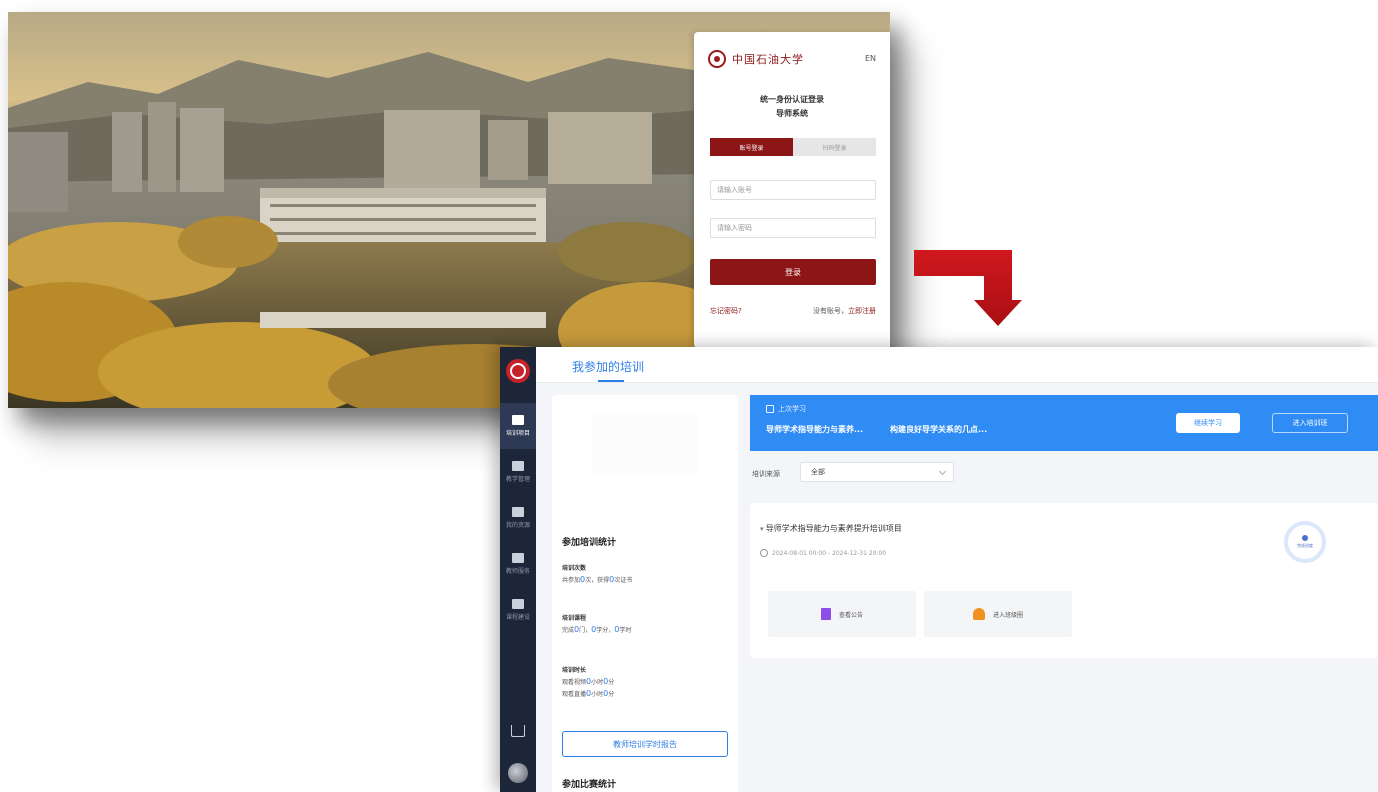 This screenshot has width=1378, height=792. What do you see at coordinates (518, 564) in the screenshot?
I see `sidebar-item-services: 教师服务` at bounding box center [518, 564].